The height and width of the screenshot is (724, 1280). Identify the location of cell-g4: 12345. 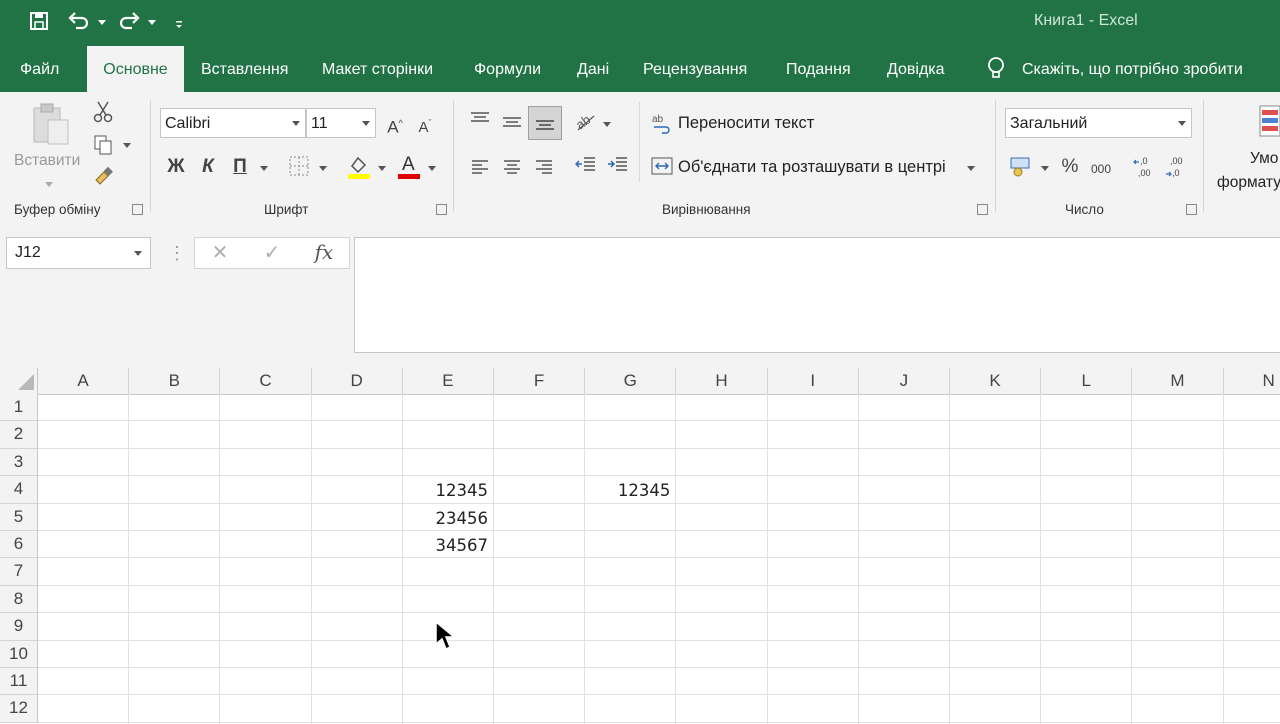
(628, 489).